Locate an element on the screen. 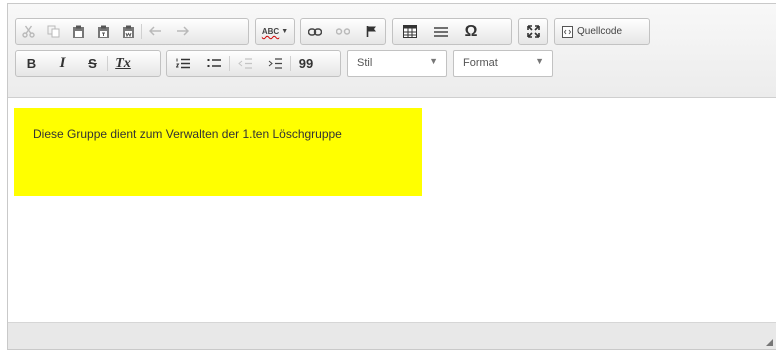  bulleted-list-icon is located at coordinates (214, 63).